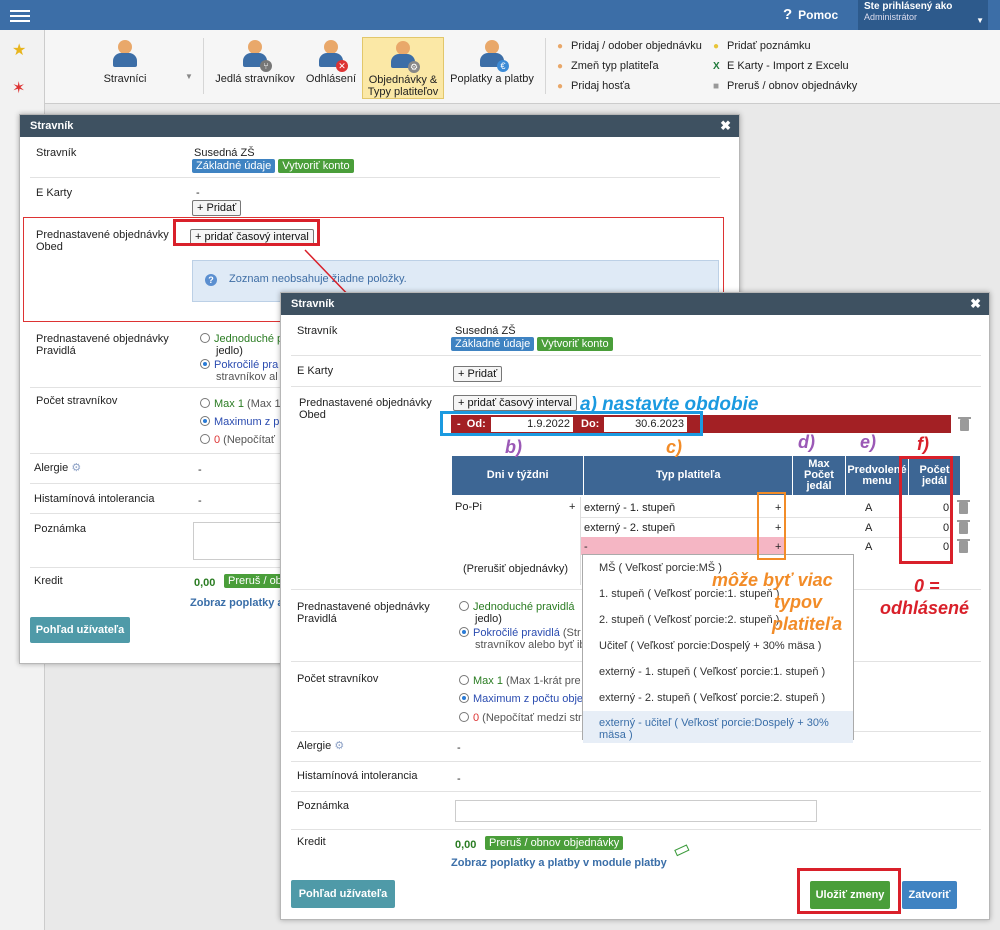 The height and width of the screenshot is (930, 1000). What do you see at coordinates (570, 633) in the screenshot?
I see `rule-extra: (Str` at bounding box center [570, 633].